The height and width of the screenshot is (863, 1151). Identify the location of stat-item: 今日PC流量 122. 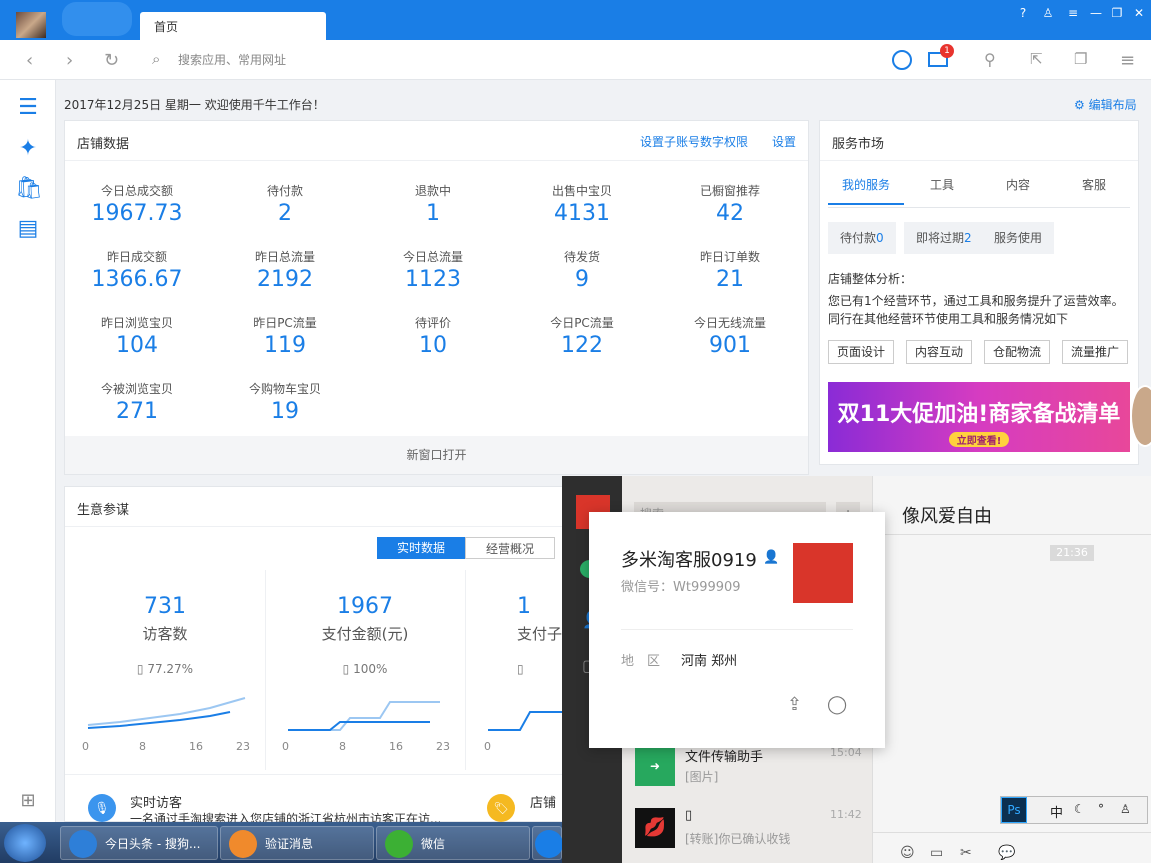
(582, 336).